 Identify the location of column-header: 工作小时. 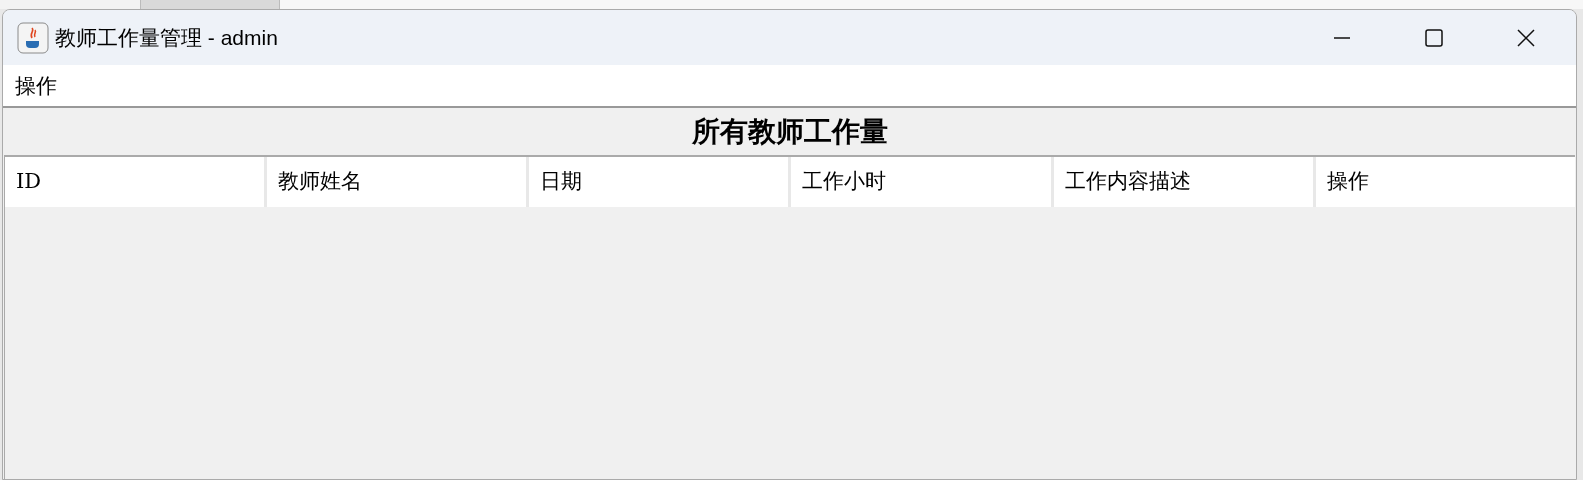
(921, 182).